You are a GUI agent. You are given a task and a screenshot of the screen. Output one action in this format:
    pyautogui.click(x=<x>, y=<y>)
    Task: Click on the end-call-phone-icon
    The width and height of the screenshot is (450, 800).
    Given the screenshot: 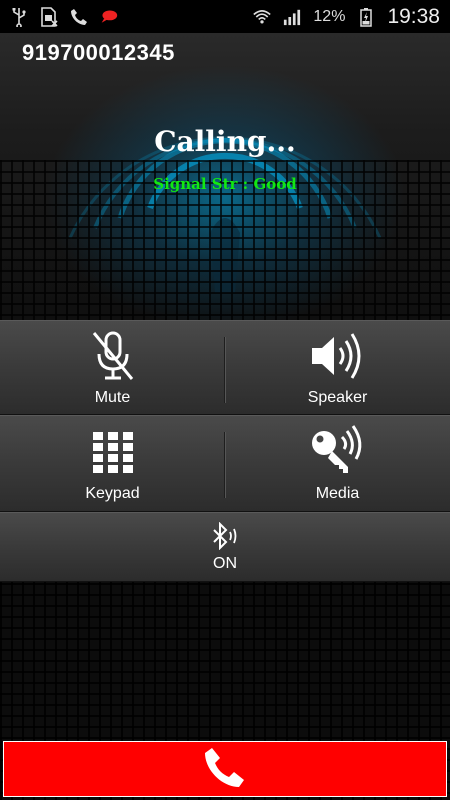 What is the action you would take?
    pyautogui.click(x=225, y=769)
    